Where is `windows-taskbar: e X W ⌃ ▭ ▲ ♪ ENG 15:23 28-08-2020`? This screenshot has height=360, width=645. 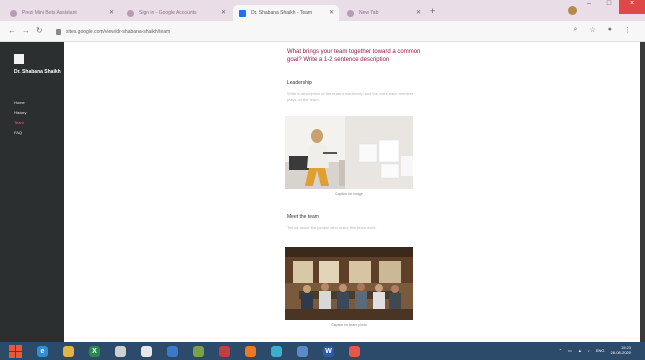
windows-taskbar: e X W ⌃ ▭ ▲ ♪ ENG 15:23 28-08-2020 is located at coordinates (322, 351).